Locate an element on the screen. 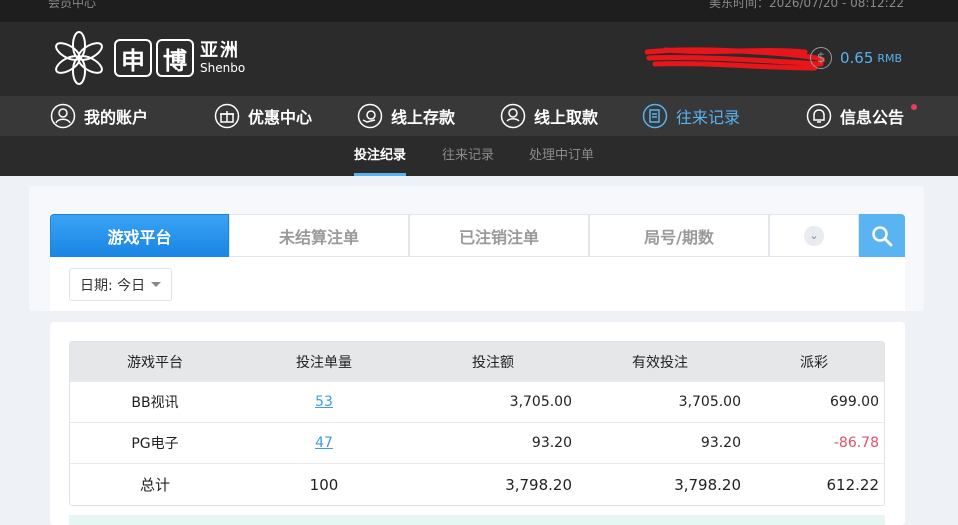 This screenshot has height=525, width=958. bet-count-link: 47 is located at coordinates (324, 443).